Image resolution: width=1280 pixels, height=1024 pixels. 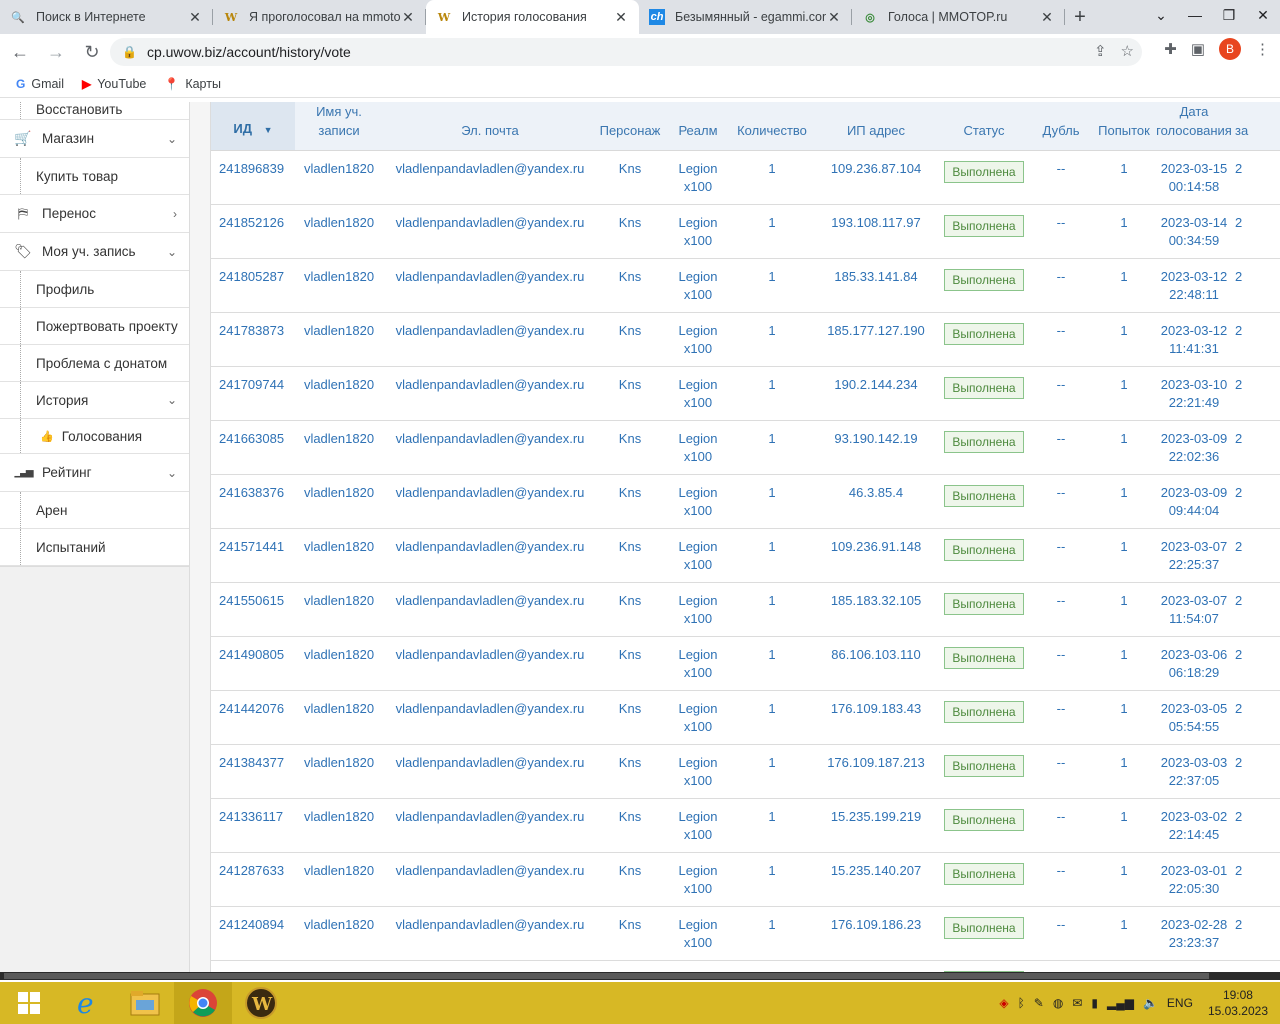 I want to click on sidebar-item: Проблема с донатом, so click(x=94, y=363).